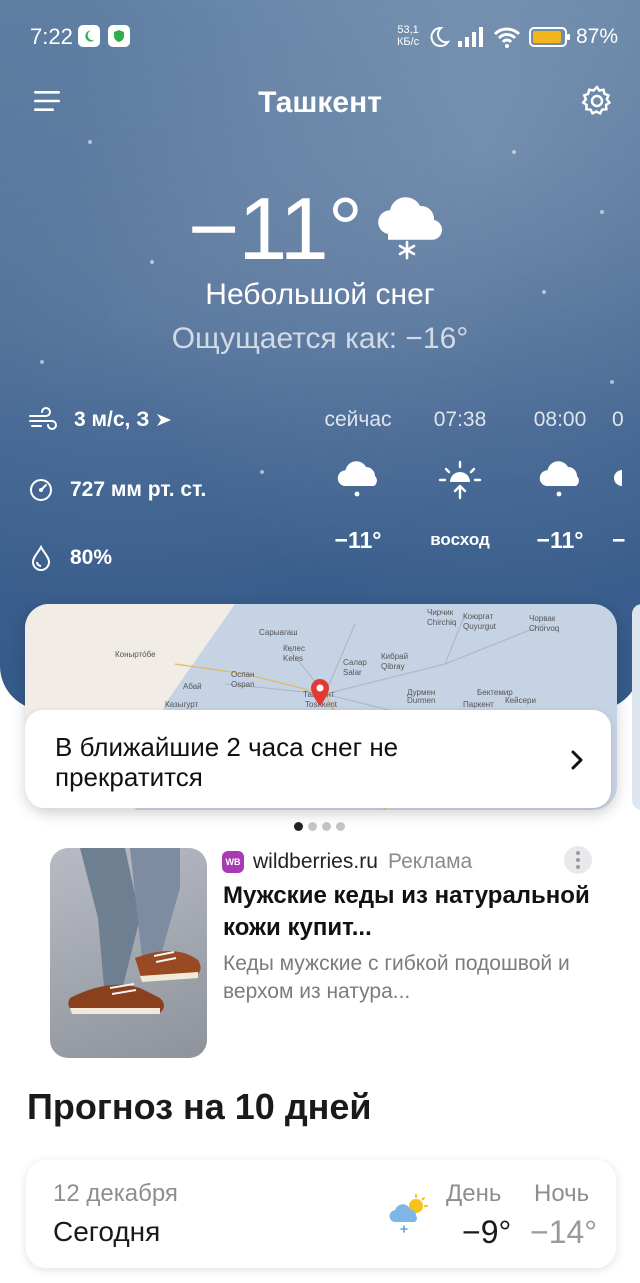 The image size is (640, 1283). Describe the element at coordinates (115, 1193) in the screenshot. I see `forecast-date: 12 декабря` at that location.